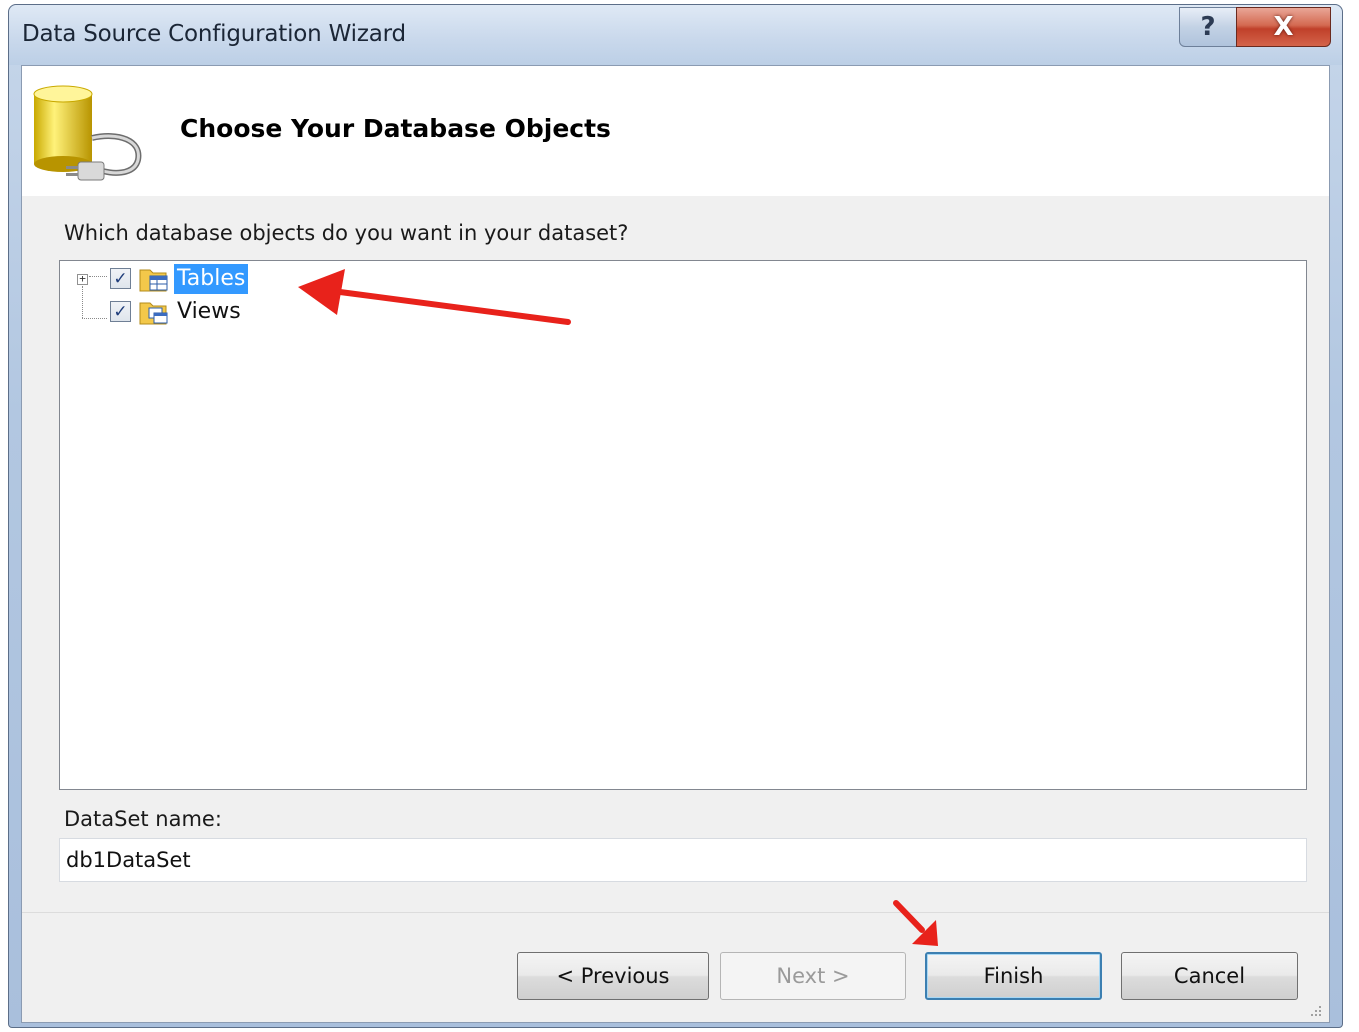 Image resolution: width=1359 pixels, height=1032 pixels. I want to click on finish-button: Finish, so click(1013, 976).